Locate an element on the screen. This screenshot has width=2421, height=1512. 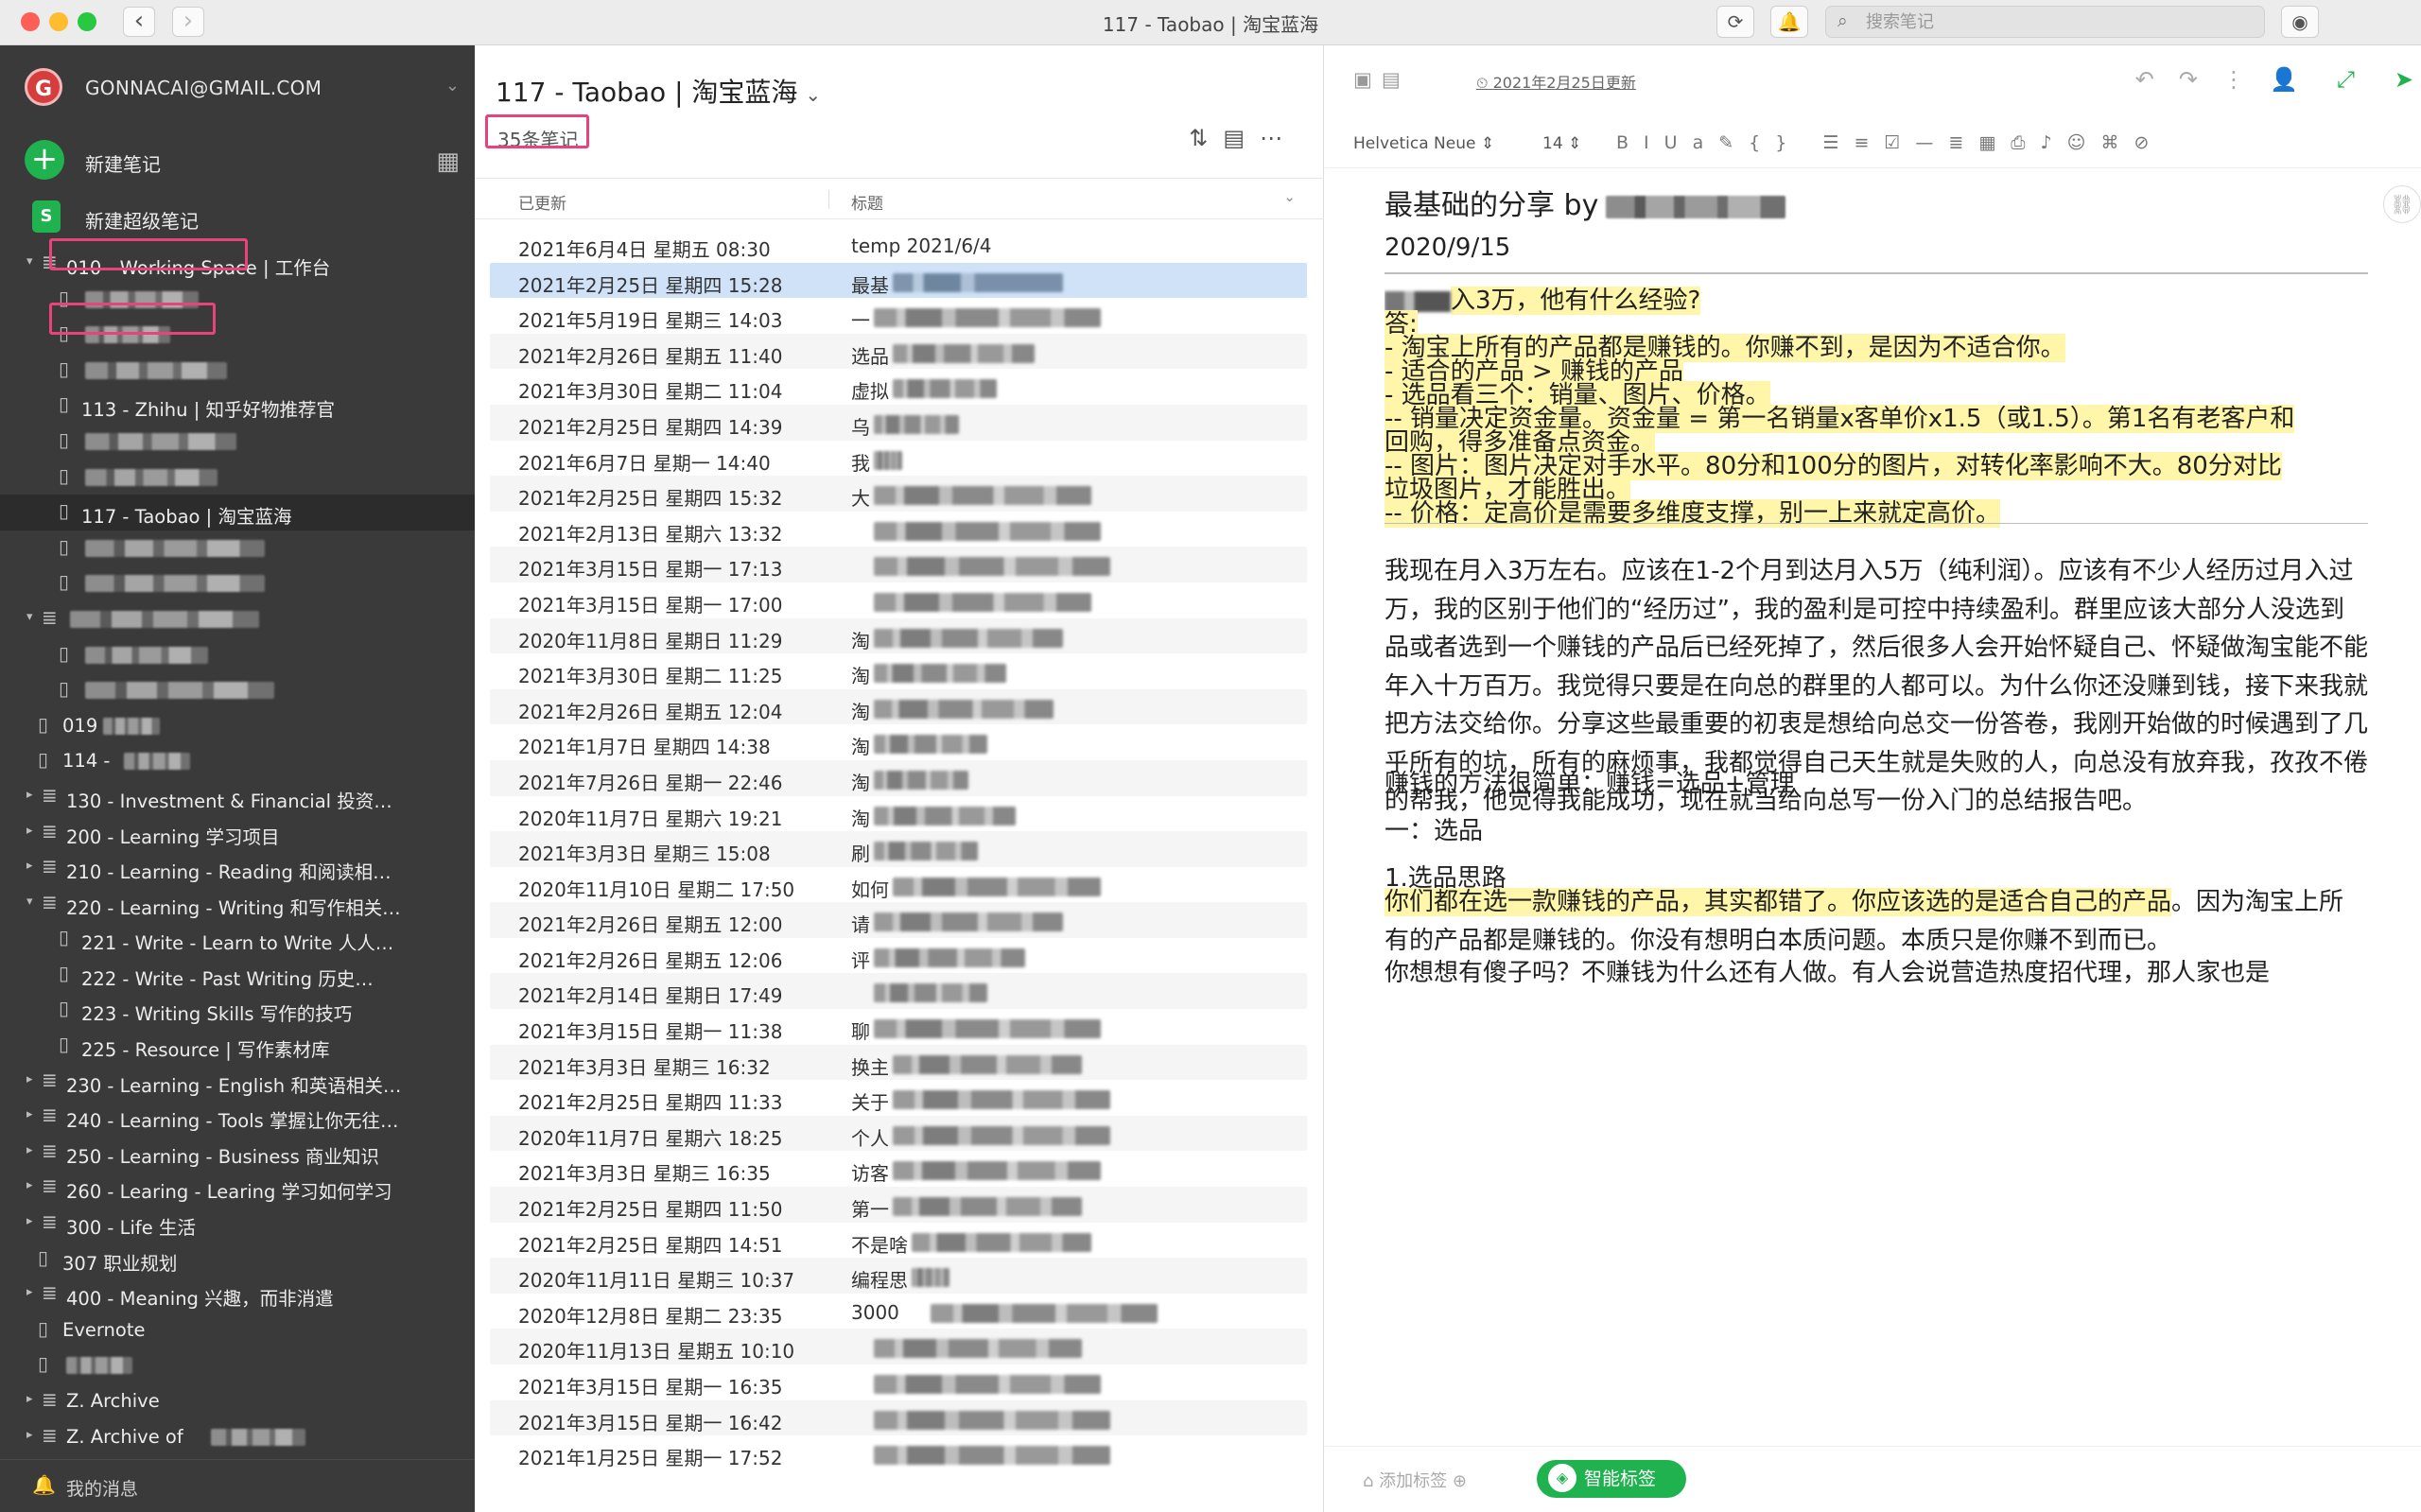
sidebar-notebook-item: ▯ 019 is located at coordinates (237, 726).